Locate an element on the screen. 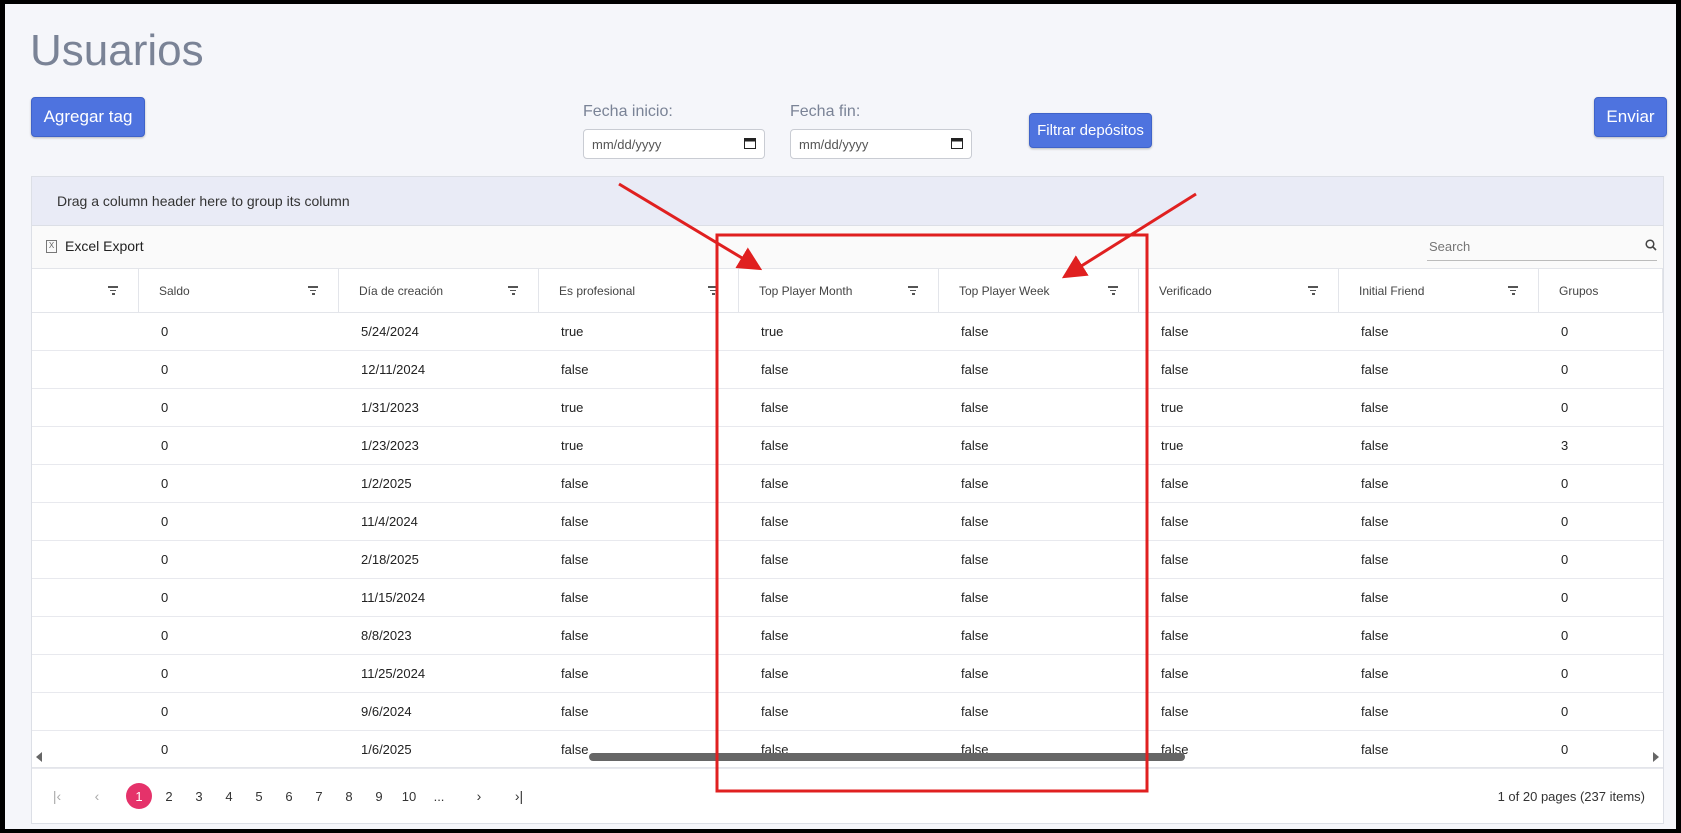 The image size is (1681, 833). column-header-label: Saldo is located at coordinates (174, 290).